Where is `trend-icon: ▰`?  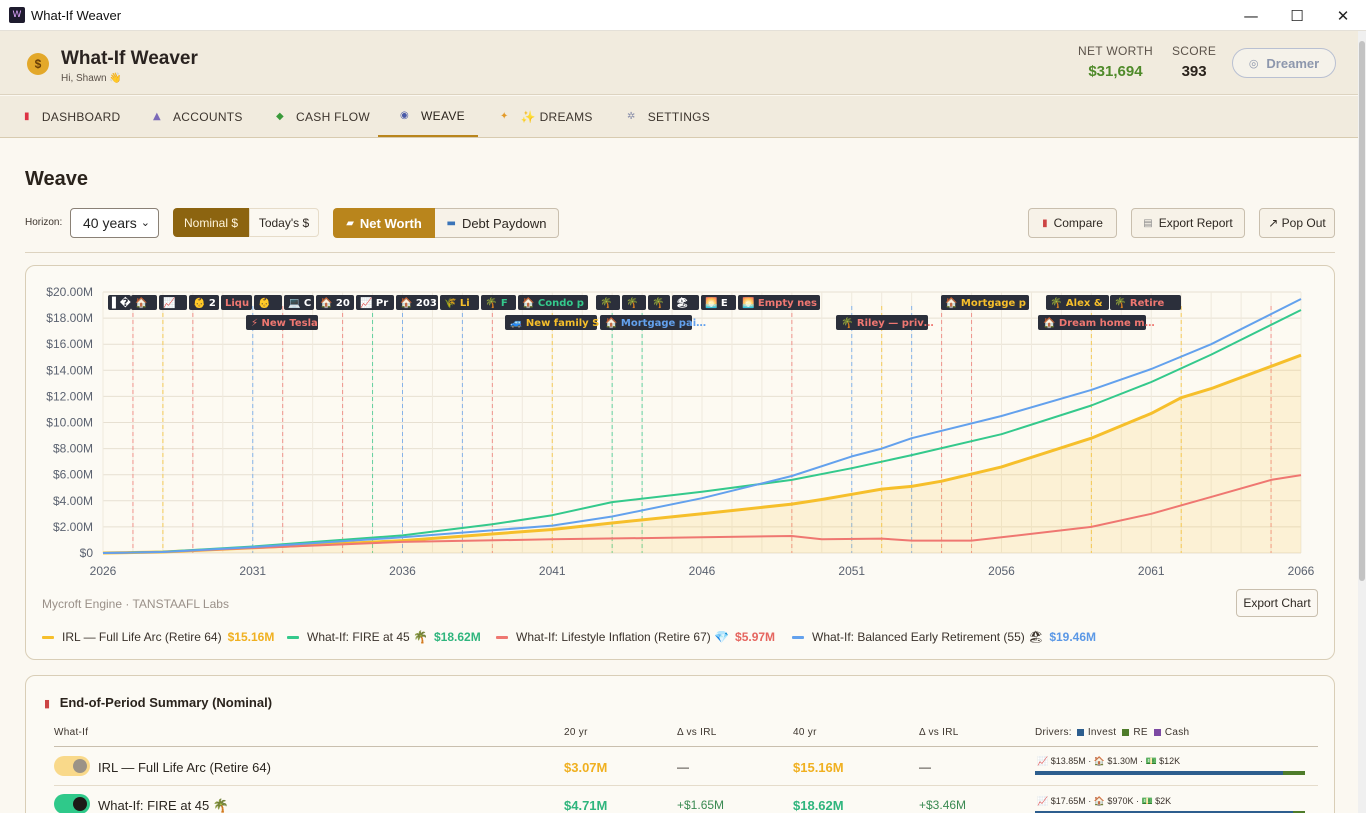
trend-icon: ▰ is located at coordinates (350, 223).